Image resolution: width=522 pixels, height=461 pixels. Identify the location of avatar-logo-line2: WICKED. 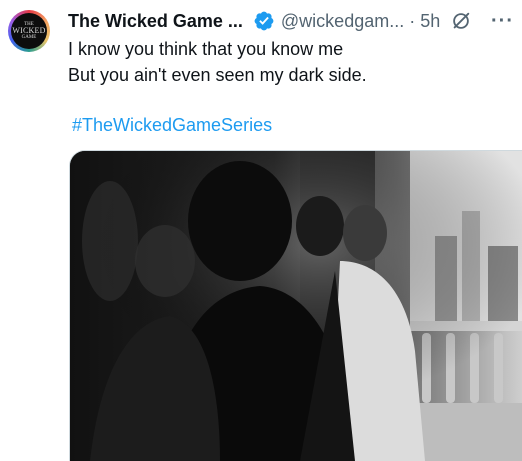
(29, 30).